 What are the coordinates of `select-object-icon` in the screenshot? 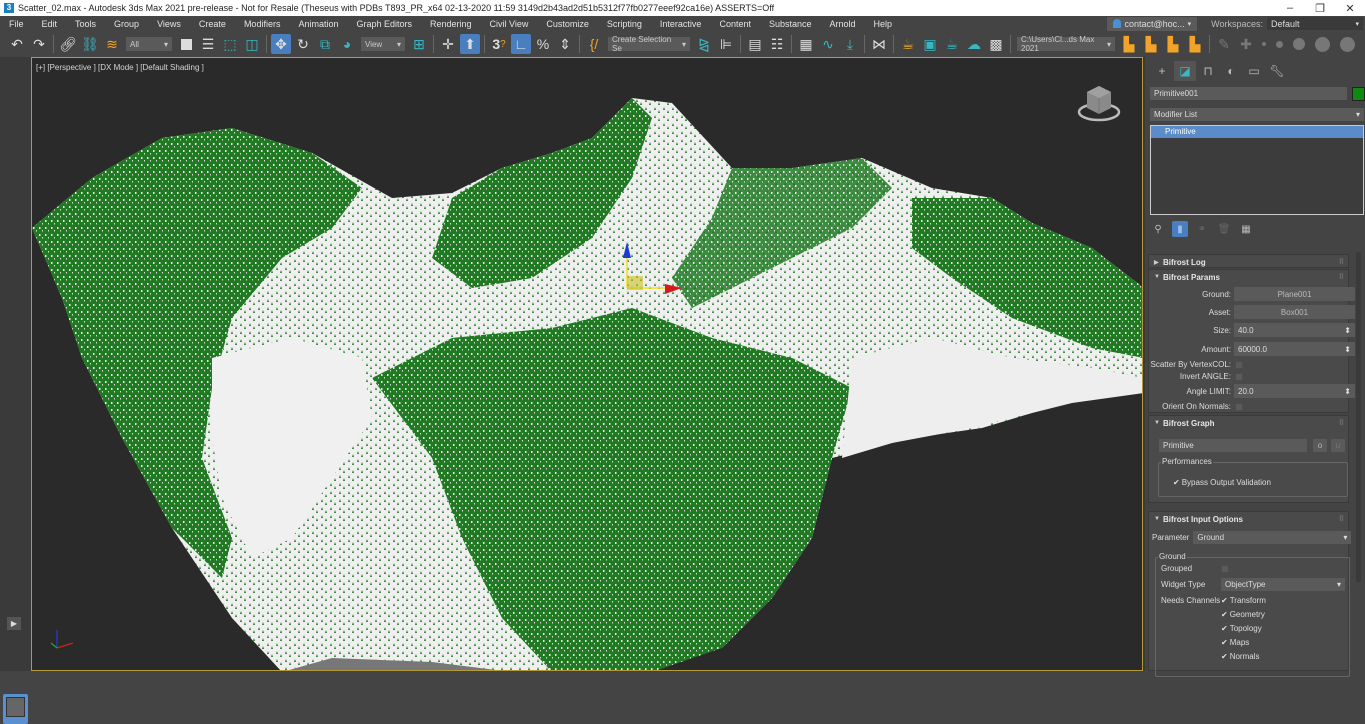 It's located at (186, 44).